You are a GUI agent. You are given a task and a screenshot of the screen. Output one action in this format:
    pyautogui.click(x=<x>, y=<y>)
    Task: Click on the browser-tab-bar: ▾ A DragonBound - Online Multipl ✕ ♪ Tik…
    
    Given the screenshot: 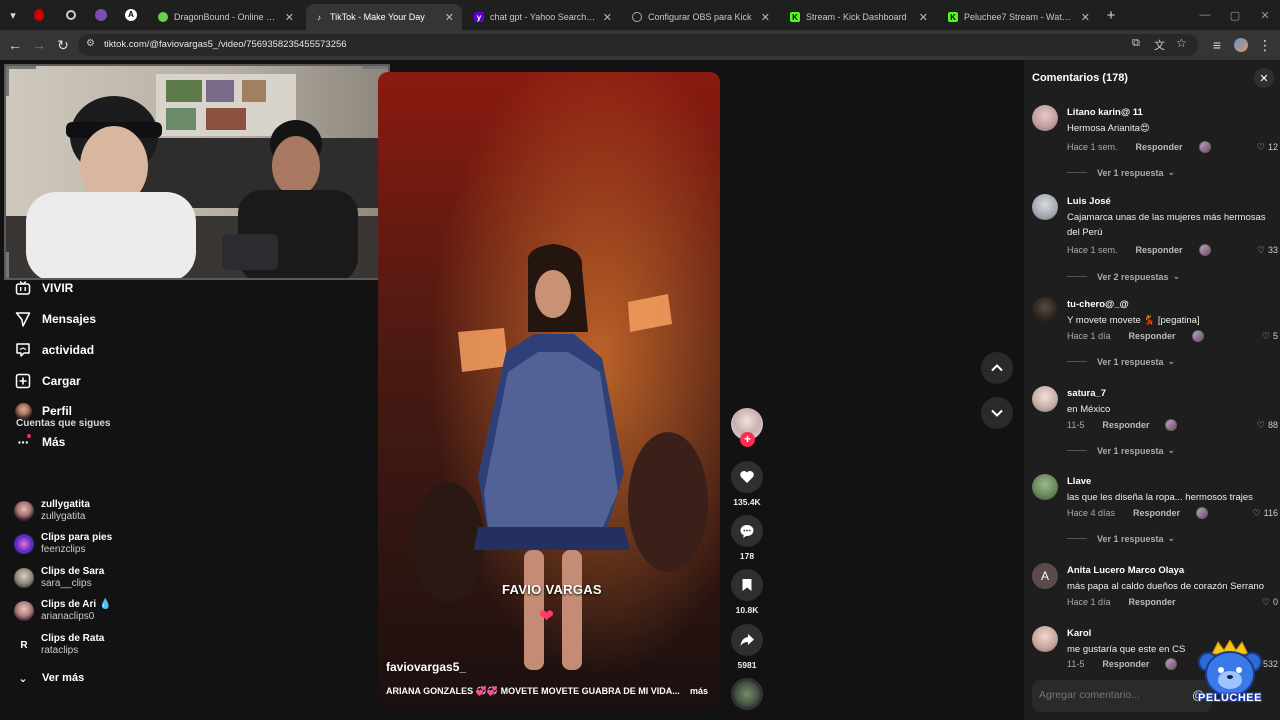 What is the action you would take?
    pyautogui.click(x=640, y=15)
    